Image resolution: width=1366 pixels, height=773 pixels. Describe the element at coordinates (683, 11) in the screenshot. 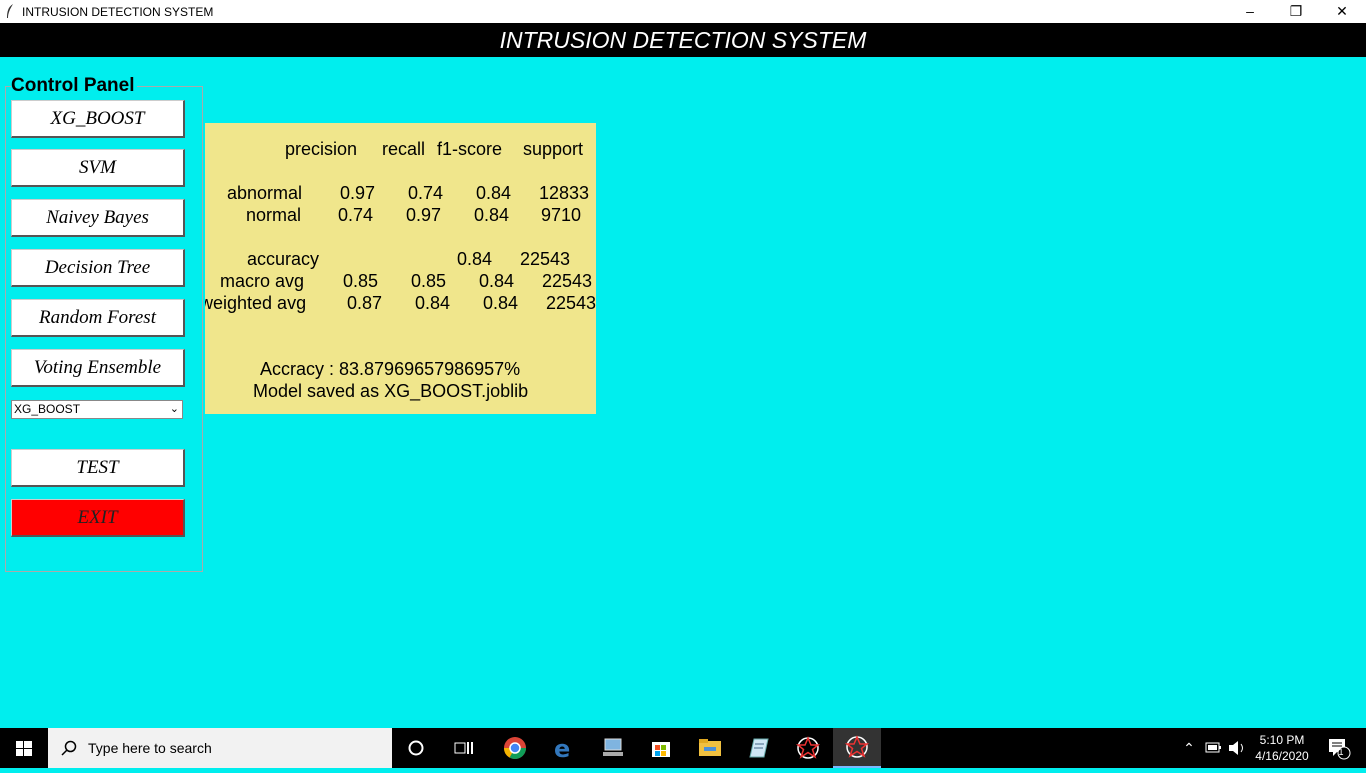

I see `window-titlebar: INTRUSION DETECTION SYSTEM – ❐ ✕` at that location.